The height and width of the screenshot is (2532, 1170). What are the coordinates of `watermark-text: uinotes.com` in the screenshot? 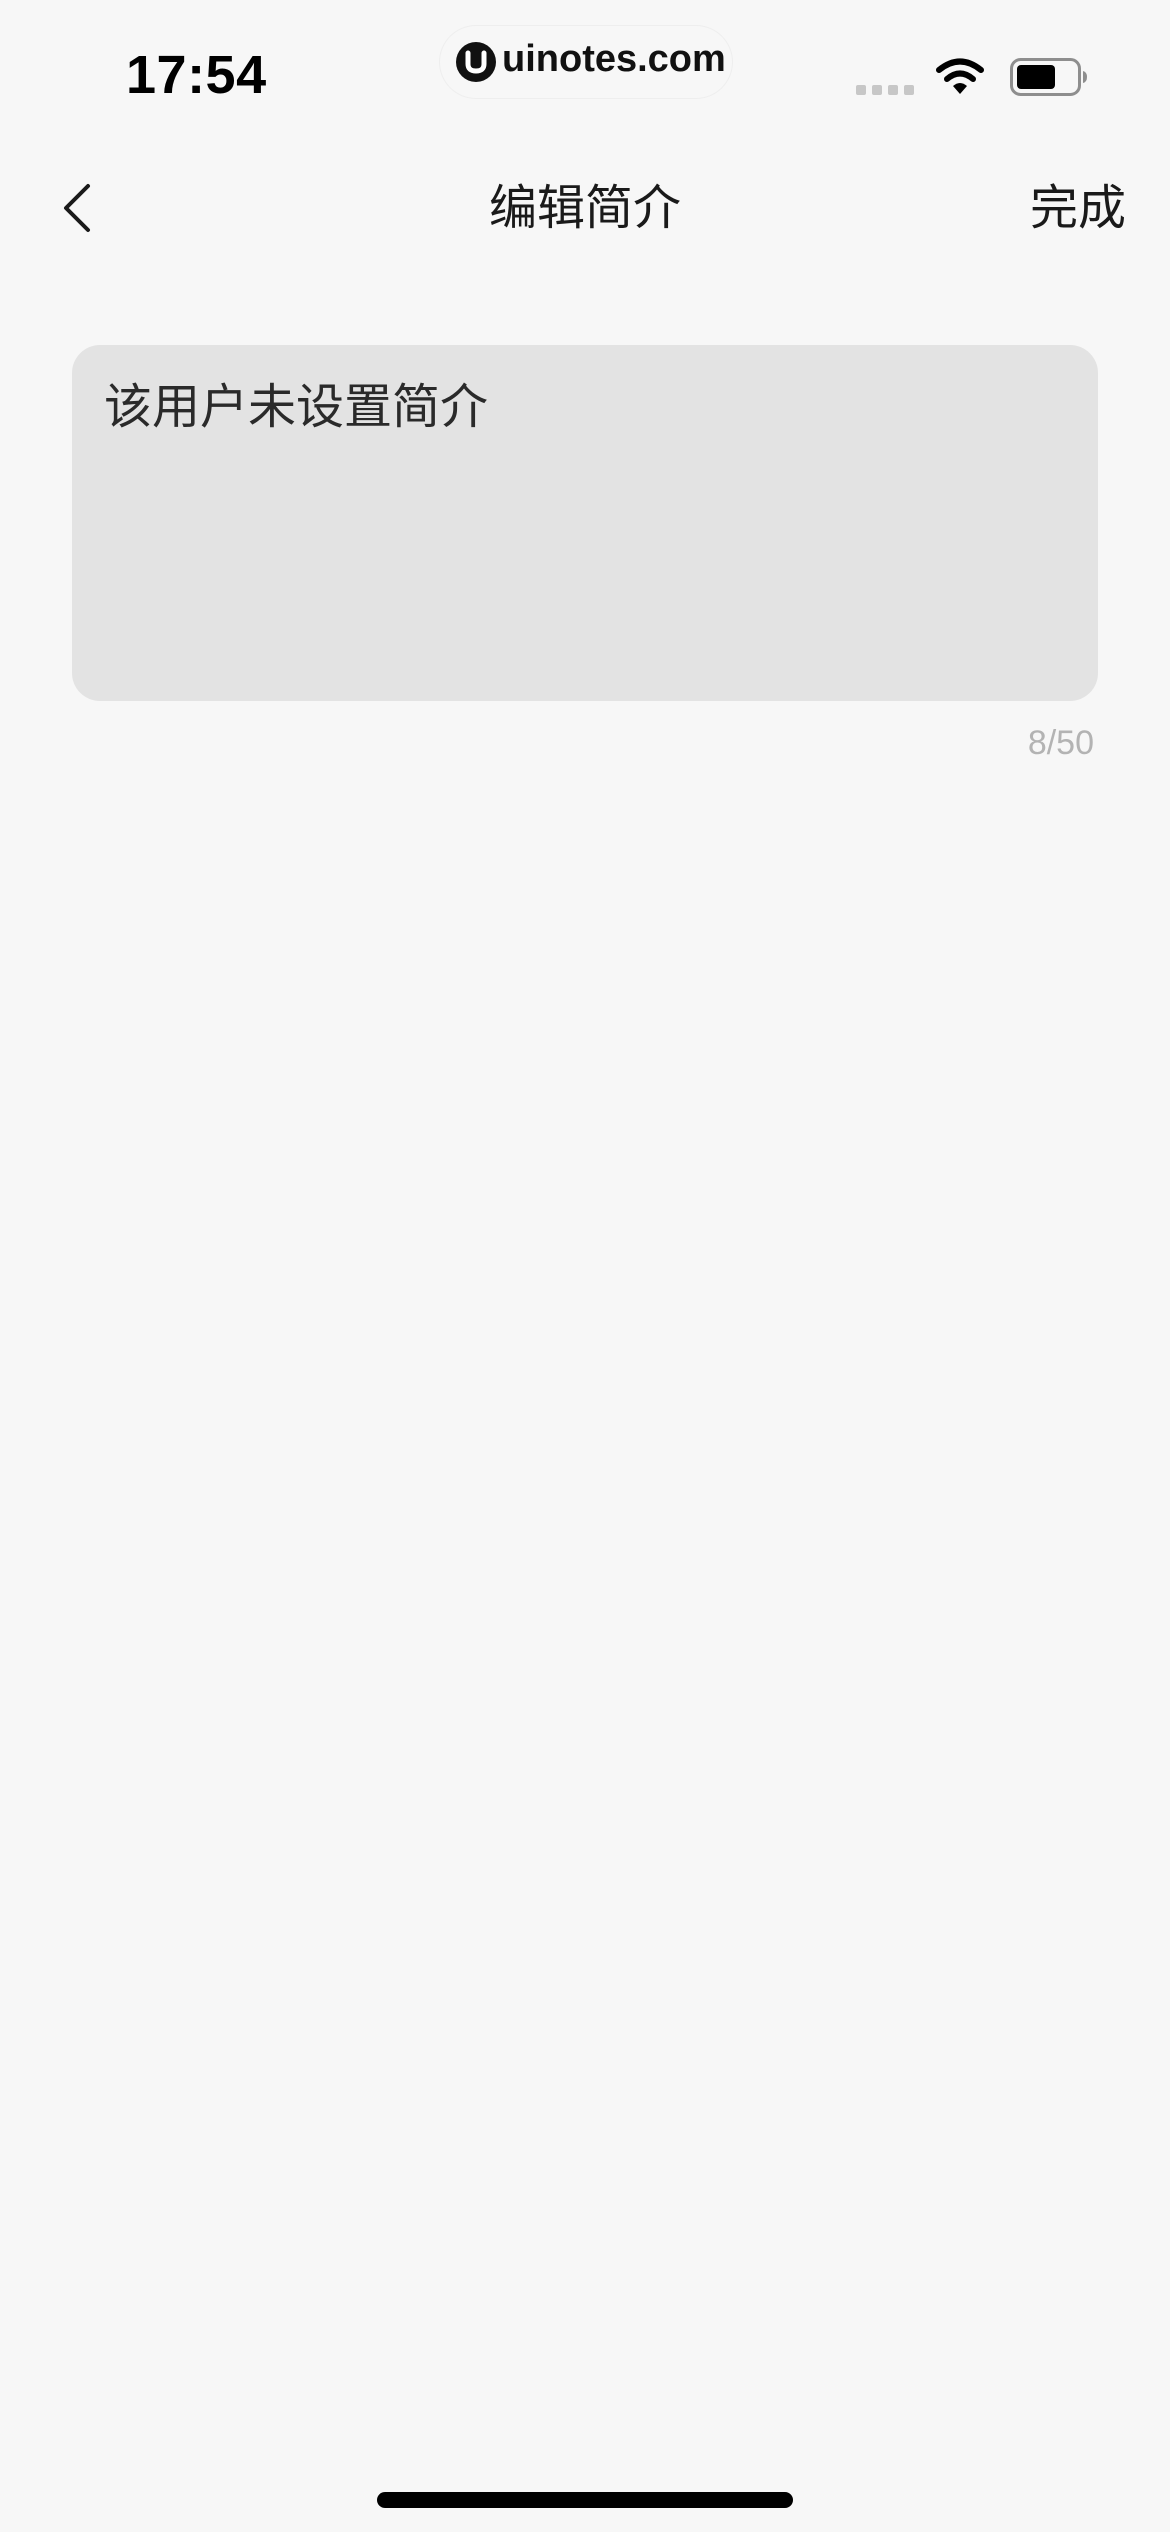 It's located at (614, 59).